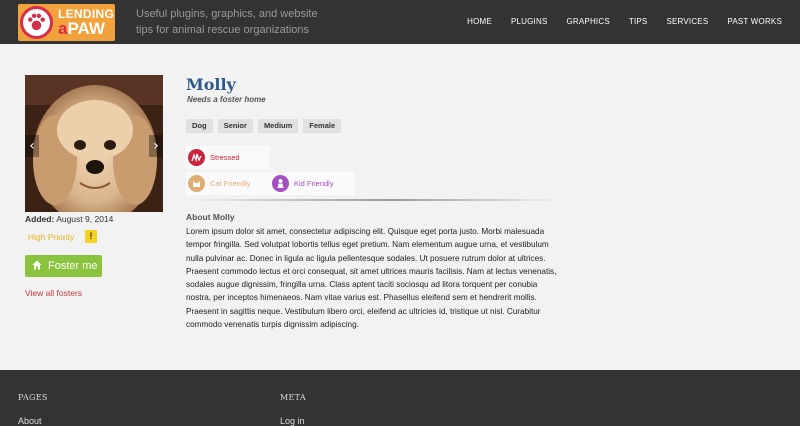 The width and height of the screenshot is (800, 426). I want to click on section-divider, so click(373, 200).